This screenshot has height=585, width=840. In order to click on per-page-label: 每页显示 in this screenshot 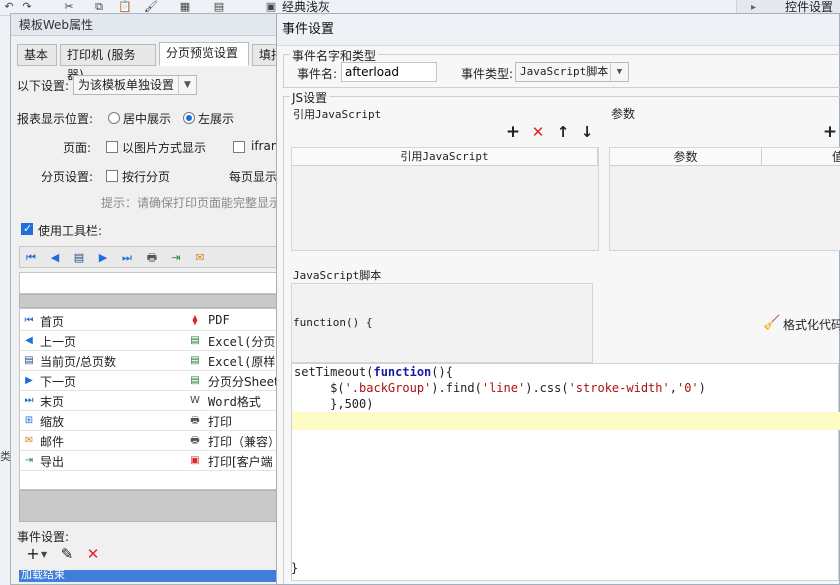, I will do `click(253, 177)`.